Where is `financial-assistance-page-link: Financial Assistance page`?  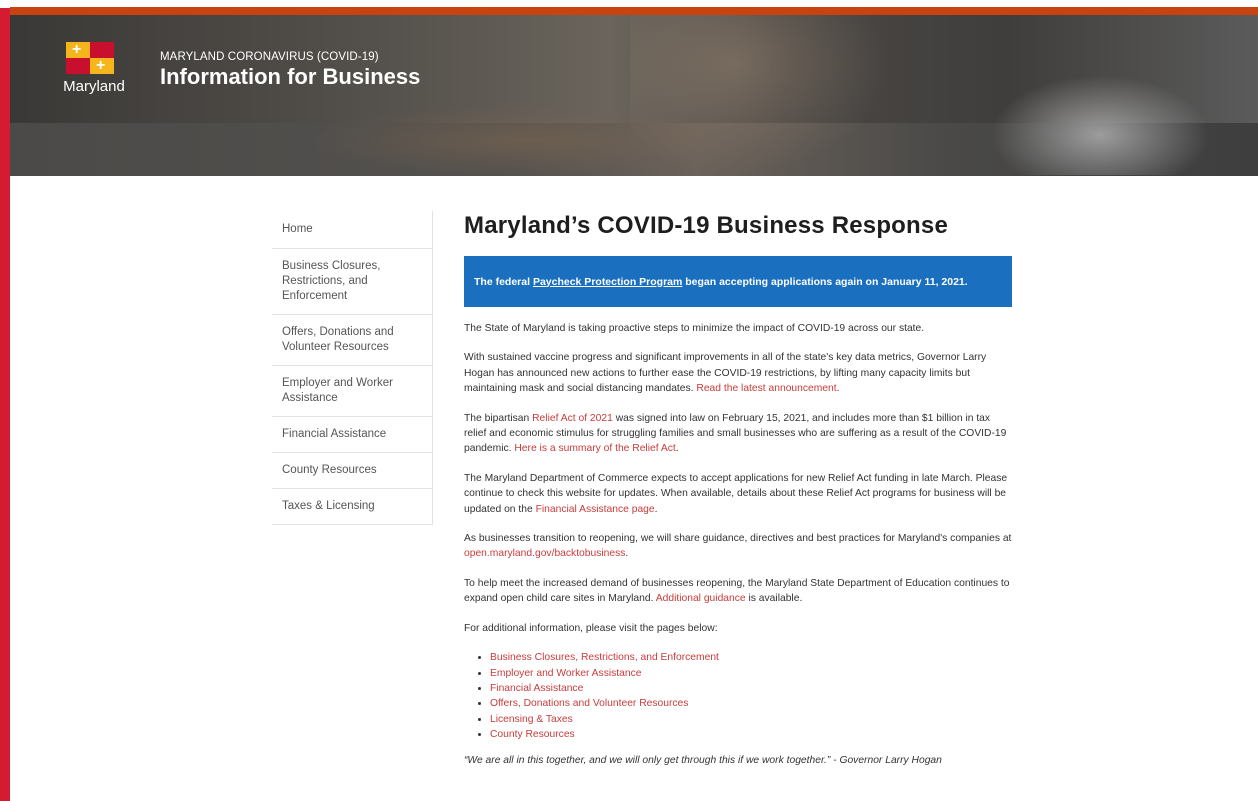
financial-assistance-page-link: Financial Assistance page is located at coordinates (595, 509).